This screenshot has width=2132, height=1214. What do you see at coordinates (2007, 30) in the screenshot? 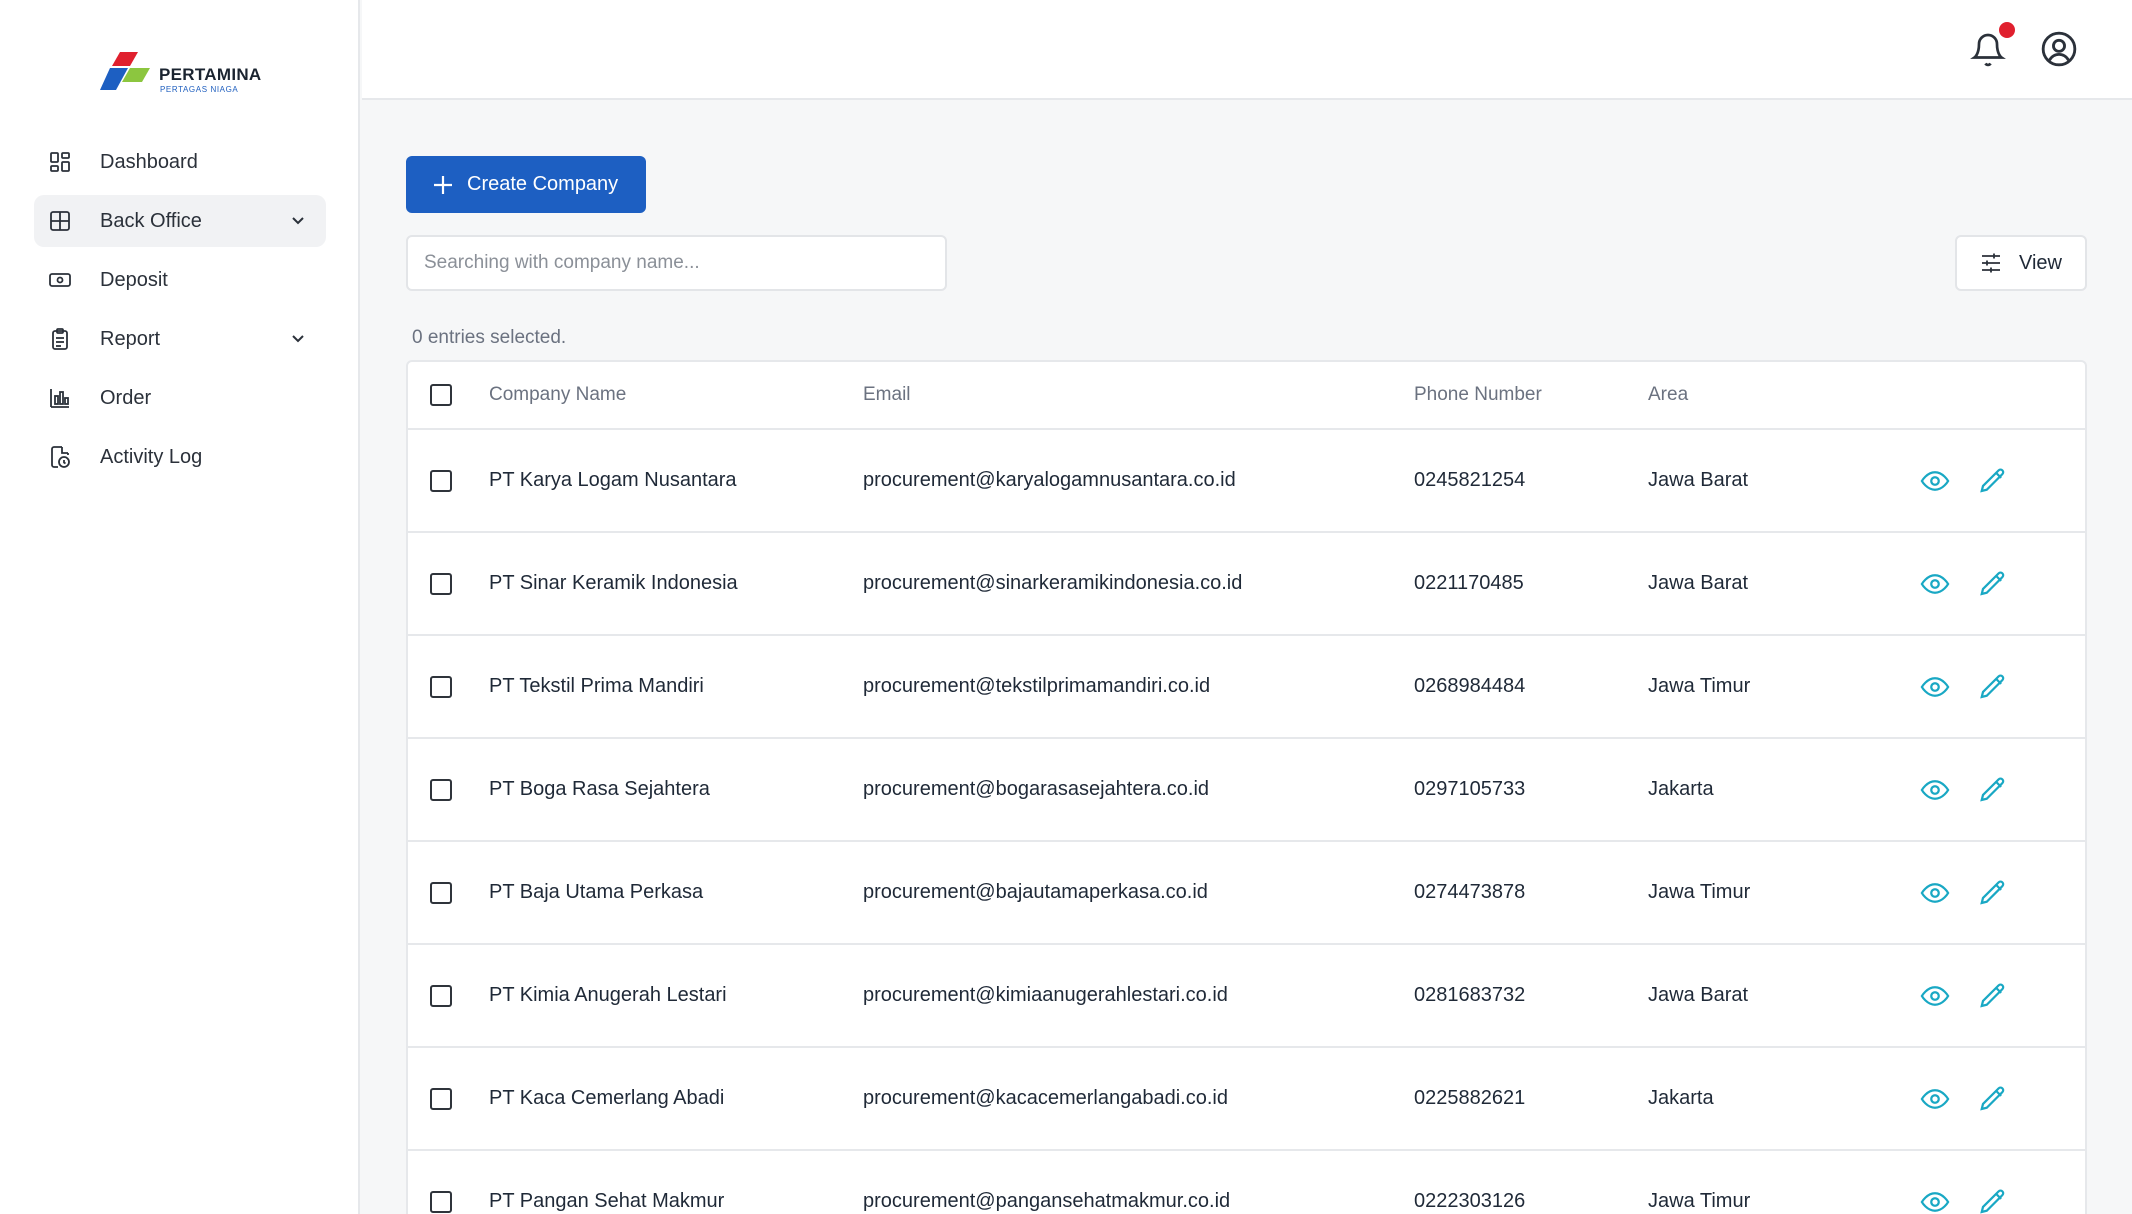
I see `notification-badge` at bounding box center [2007, 30].